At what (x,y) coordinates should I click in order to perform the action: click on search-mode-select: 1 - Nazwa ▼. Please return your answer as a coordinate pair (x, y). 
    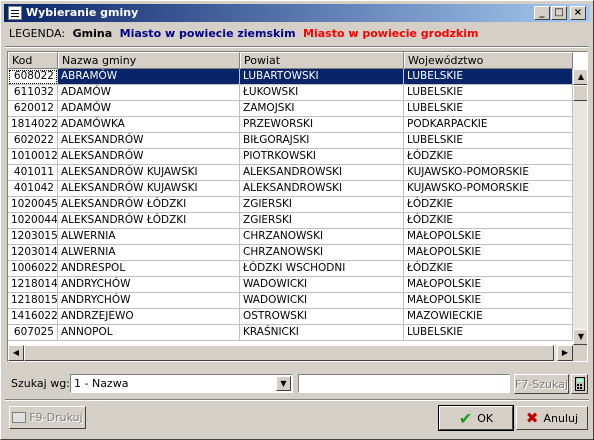
    Looking at the image, I should click on (181, 383).